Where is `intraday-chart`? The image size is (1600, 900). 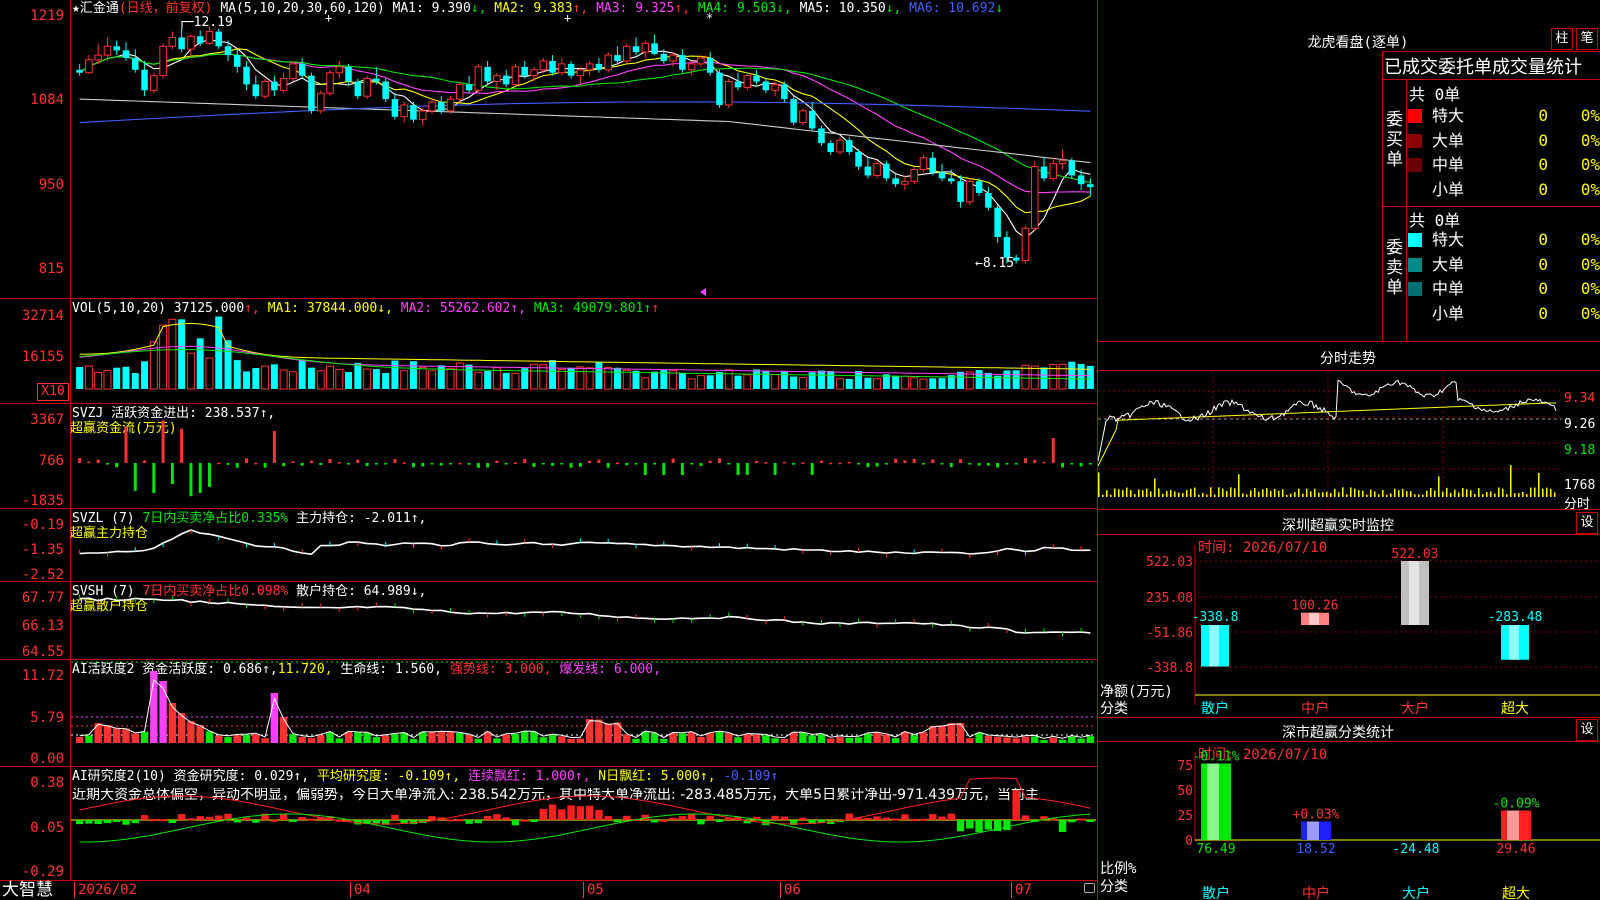
intraday-chart is located at coordinates (1349, 440).